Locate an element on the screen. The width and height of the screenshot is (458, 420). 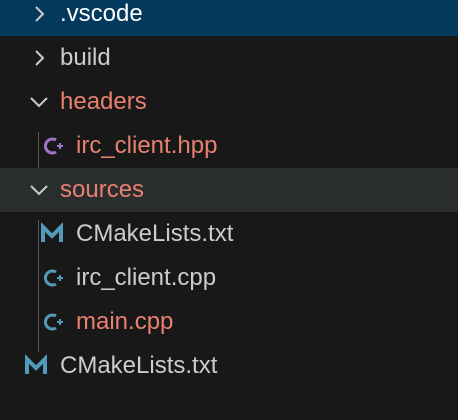
tree-item-root-cmakelists: CMakeLists.txt is located at coordinates (229, 366).